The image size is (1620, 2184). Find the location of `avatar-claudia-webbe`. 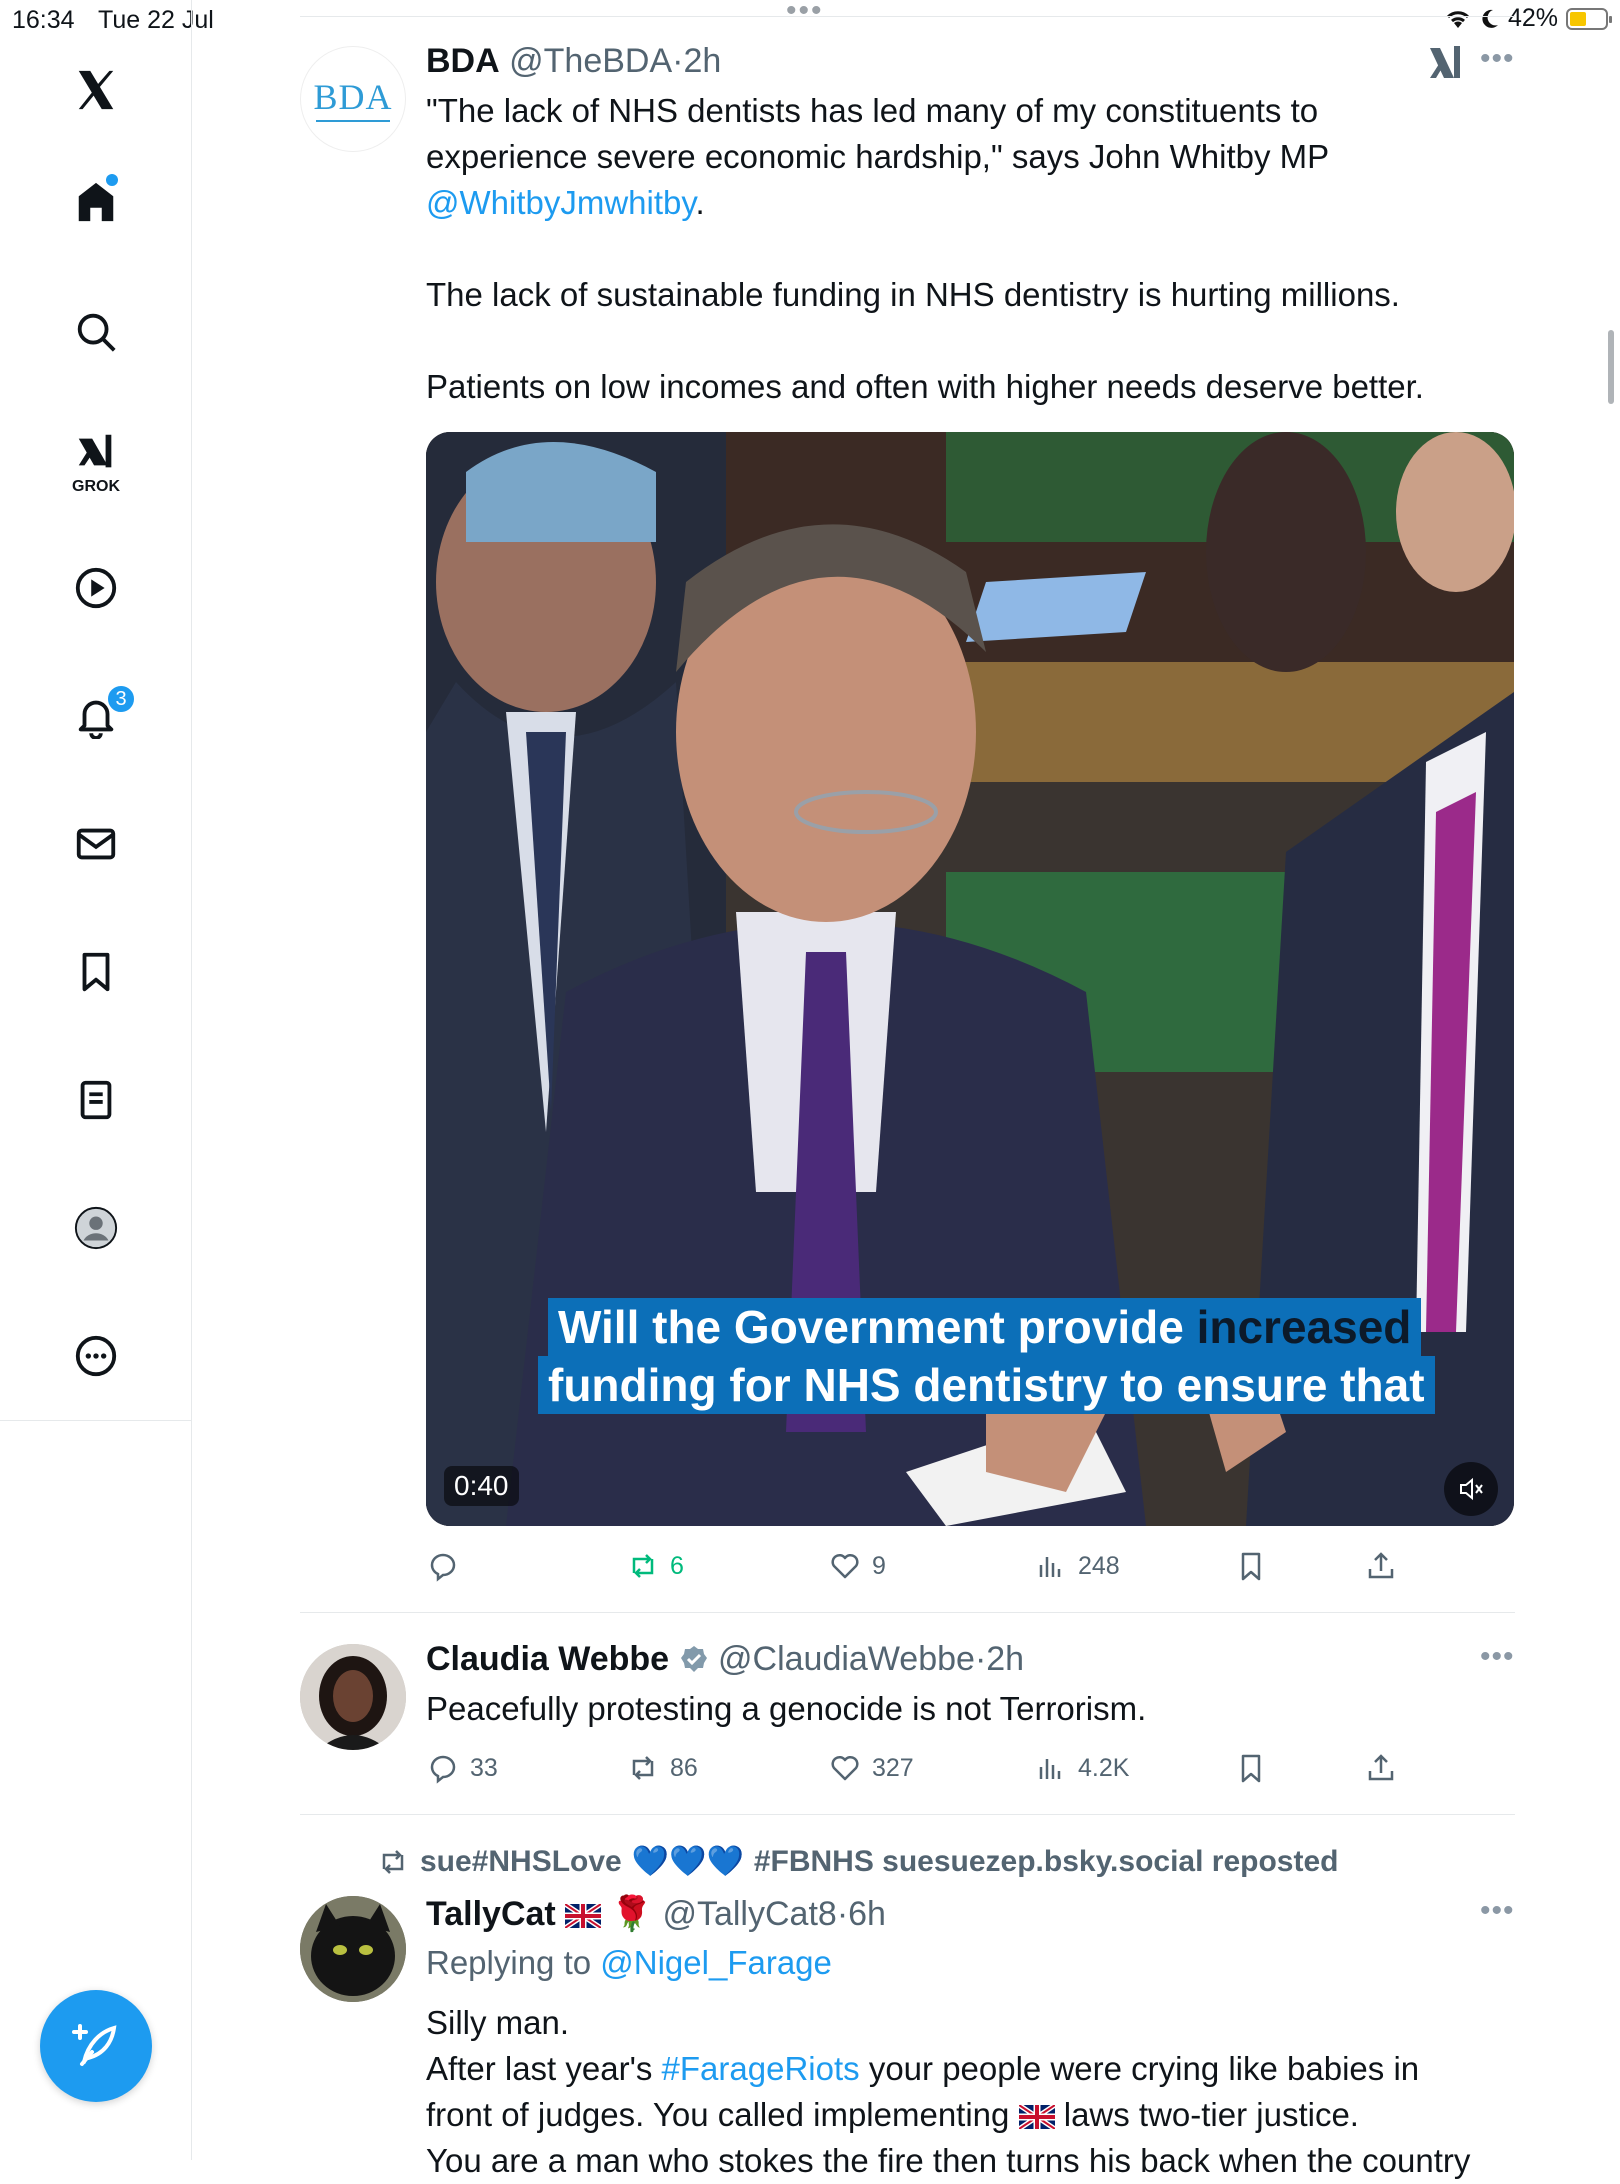

avatar-claudia-webbe is located at coordinates (353, 1697).